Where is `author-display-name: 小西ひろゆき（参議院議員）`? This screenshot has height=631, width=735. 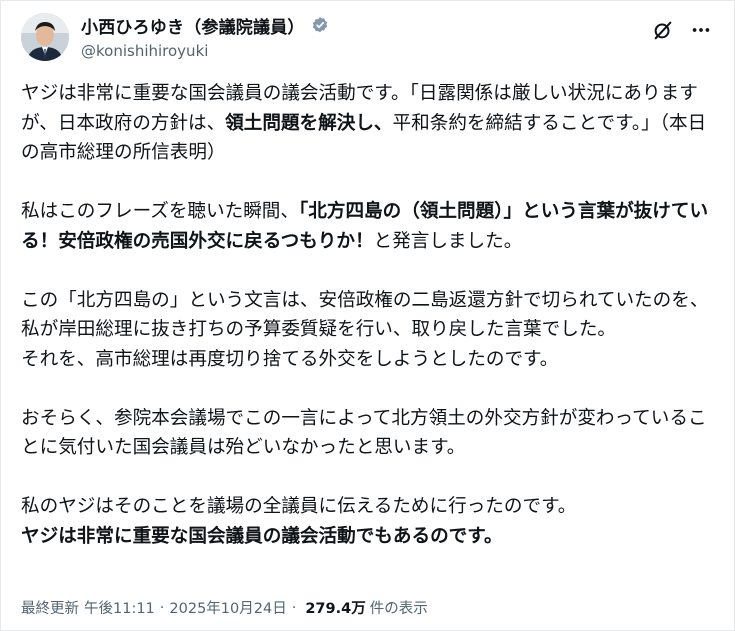
author-display-name: 小西ひろゆき（参議院議員） is located at coordinates (193, 25).